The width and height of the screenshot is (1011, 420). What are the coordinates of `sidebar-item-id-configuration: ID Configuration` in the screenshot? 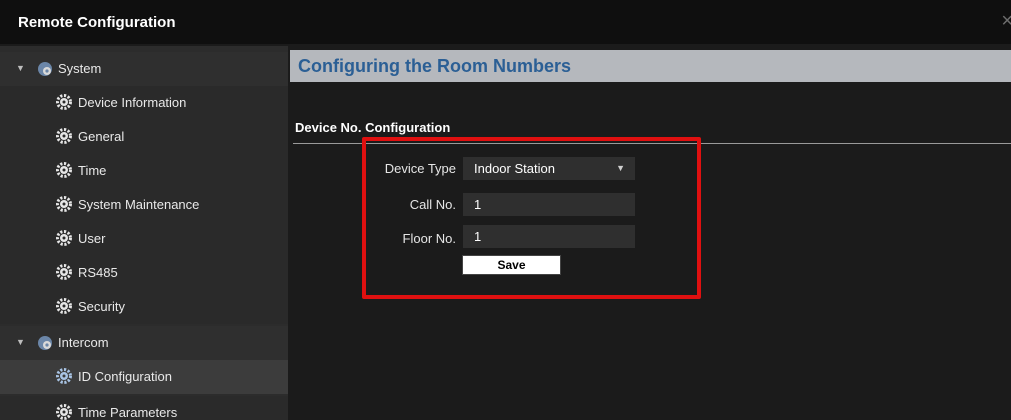 It's located at (144, 377).